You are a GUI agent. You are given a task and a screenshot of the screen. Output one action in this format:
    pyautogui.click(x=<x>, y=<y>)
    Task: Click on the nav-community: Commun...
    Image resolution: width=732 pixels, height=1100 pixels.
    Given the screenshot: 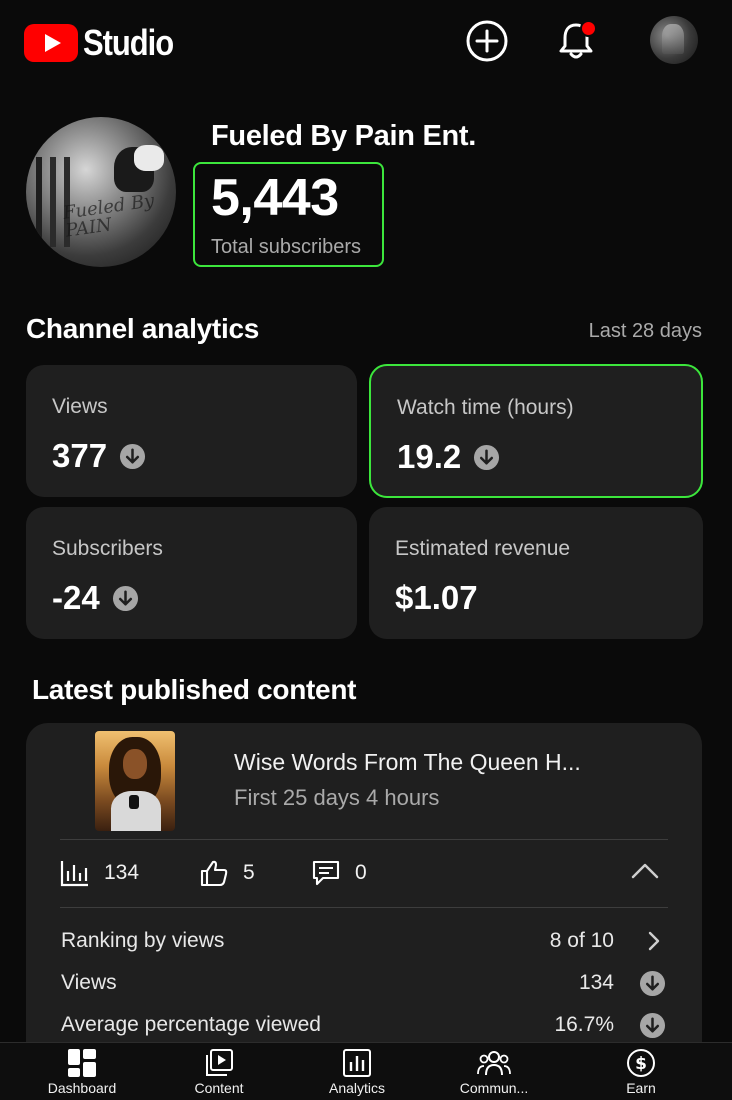 What is the action you would take?
    pyautogui.click(x=494, y=1071)
    